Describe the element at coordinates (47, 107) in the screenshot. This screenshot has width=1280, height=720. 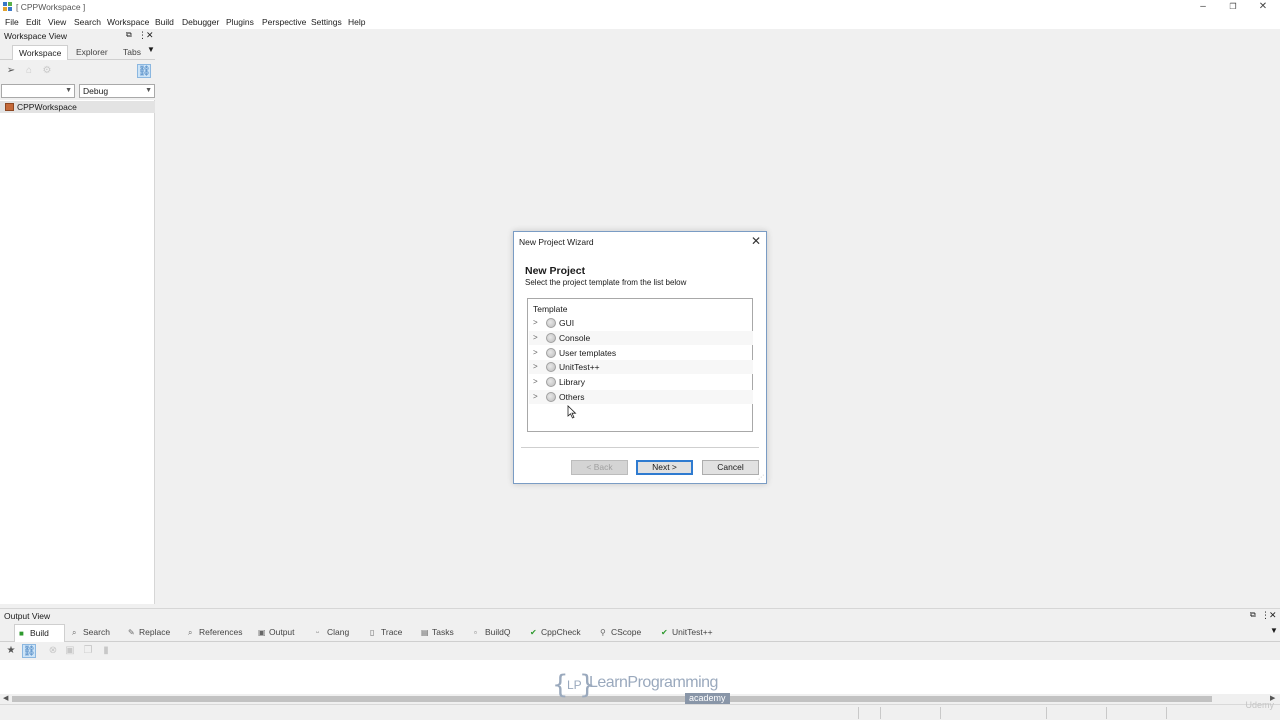
I see `tree-item-label: CPPWorkspace` at that location.